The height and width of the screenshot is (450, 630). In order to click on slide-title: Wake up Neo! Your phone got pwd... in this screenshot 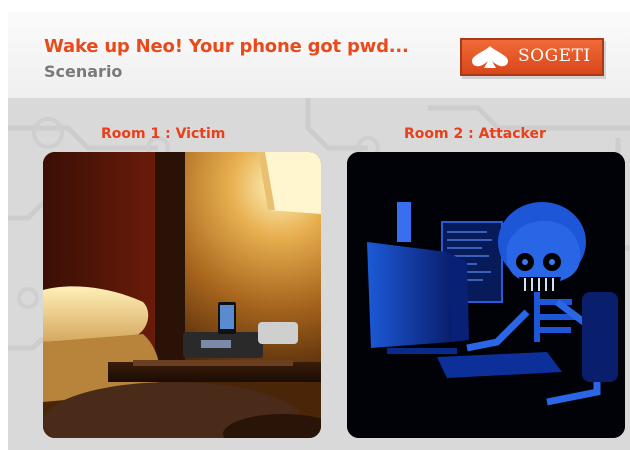, I will do `click(226, 46)`.